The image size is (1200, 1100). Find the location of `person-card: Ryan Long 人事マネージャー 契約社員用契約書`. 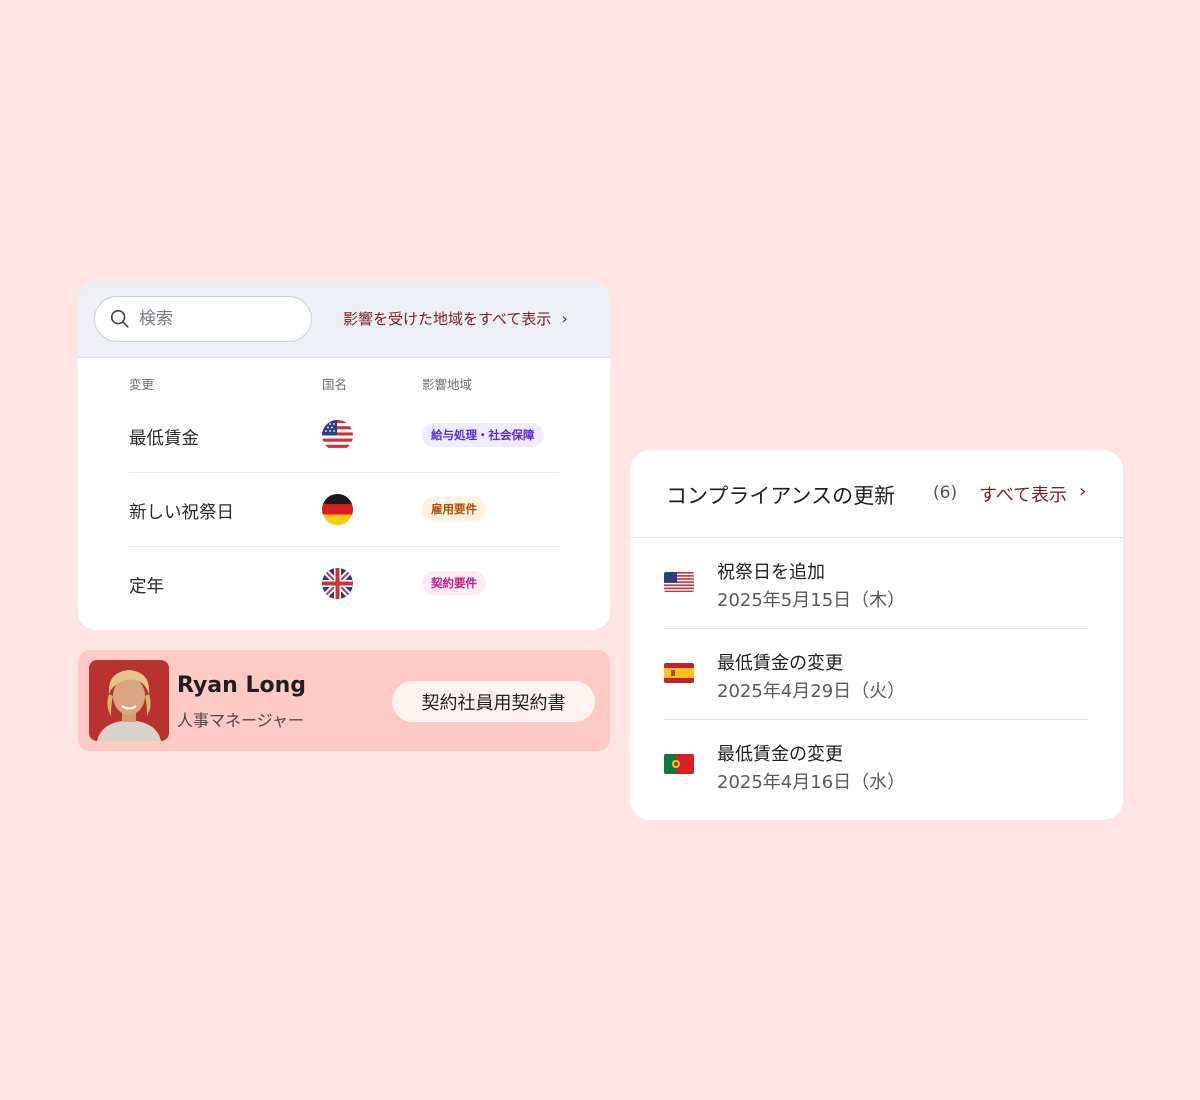

person-card: Ryan Long 人事マネージャー 契約社員用契約書 is located at coordinates (344, 700).